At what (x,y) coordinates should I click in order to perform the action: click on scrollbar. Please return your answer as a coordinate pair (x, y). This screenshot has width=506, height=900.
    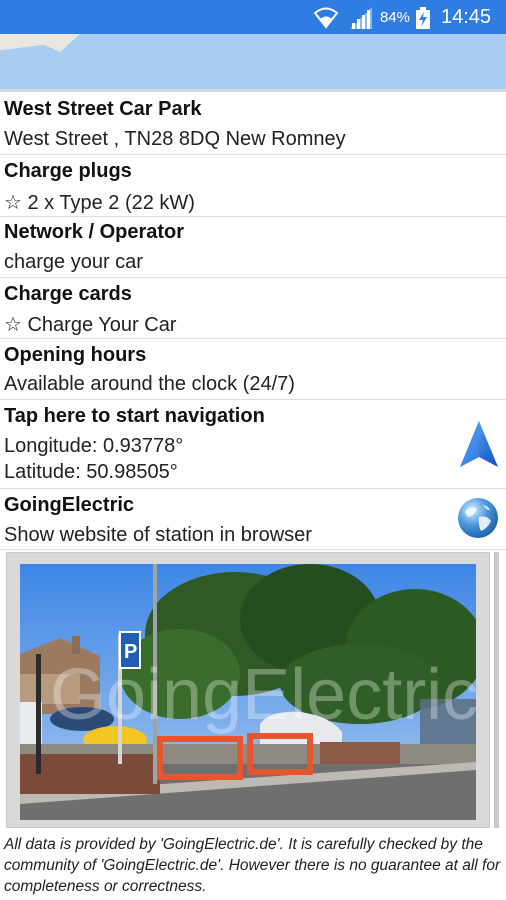
    Looking at the image, I should click on (496, 690).